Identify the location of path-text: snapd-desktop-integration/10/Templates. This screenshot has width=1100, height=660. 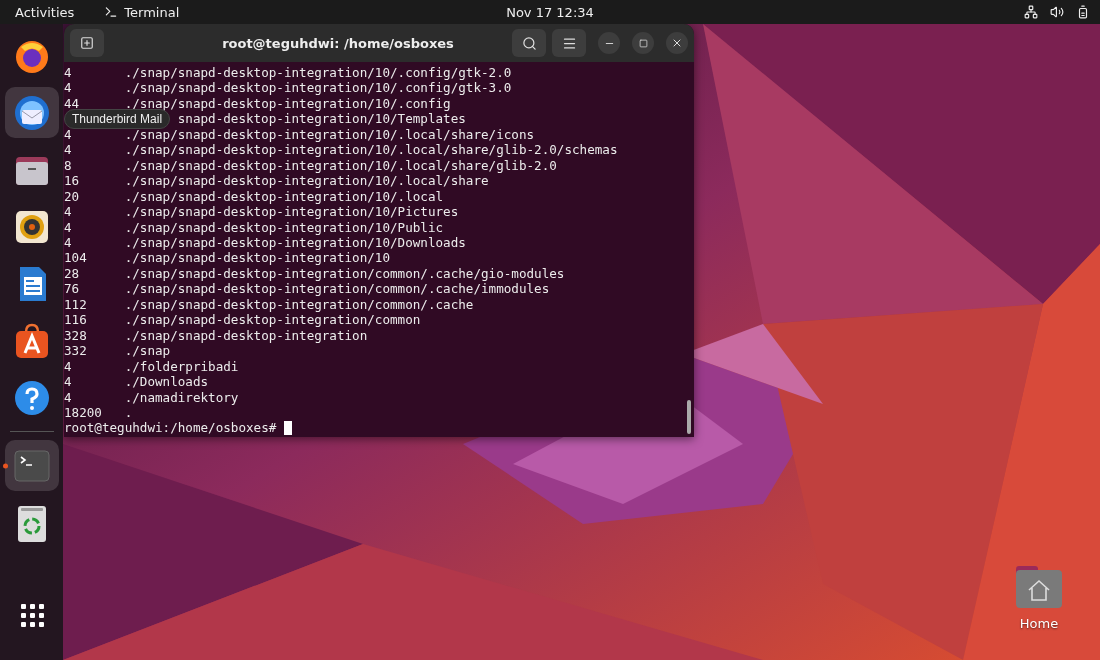
(321, 119).